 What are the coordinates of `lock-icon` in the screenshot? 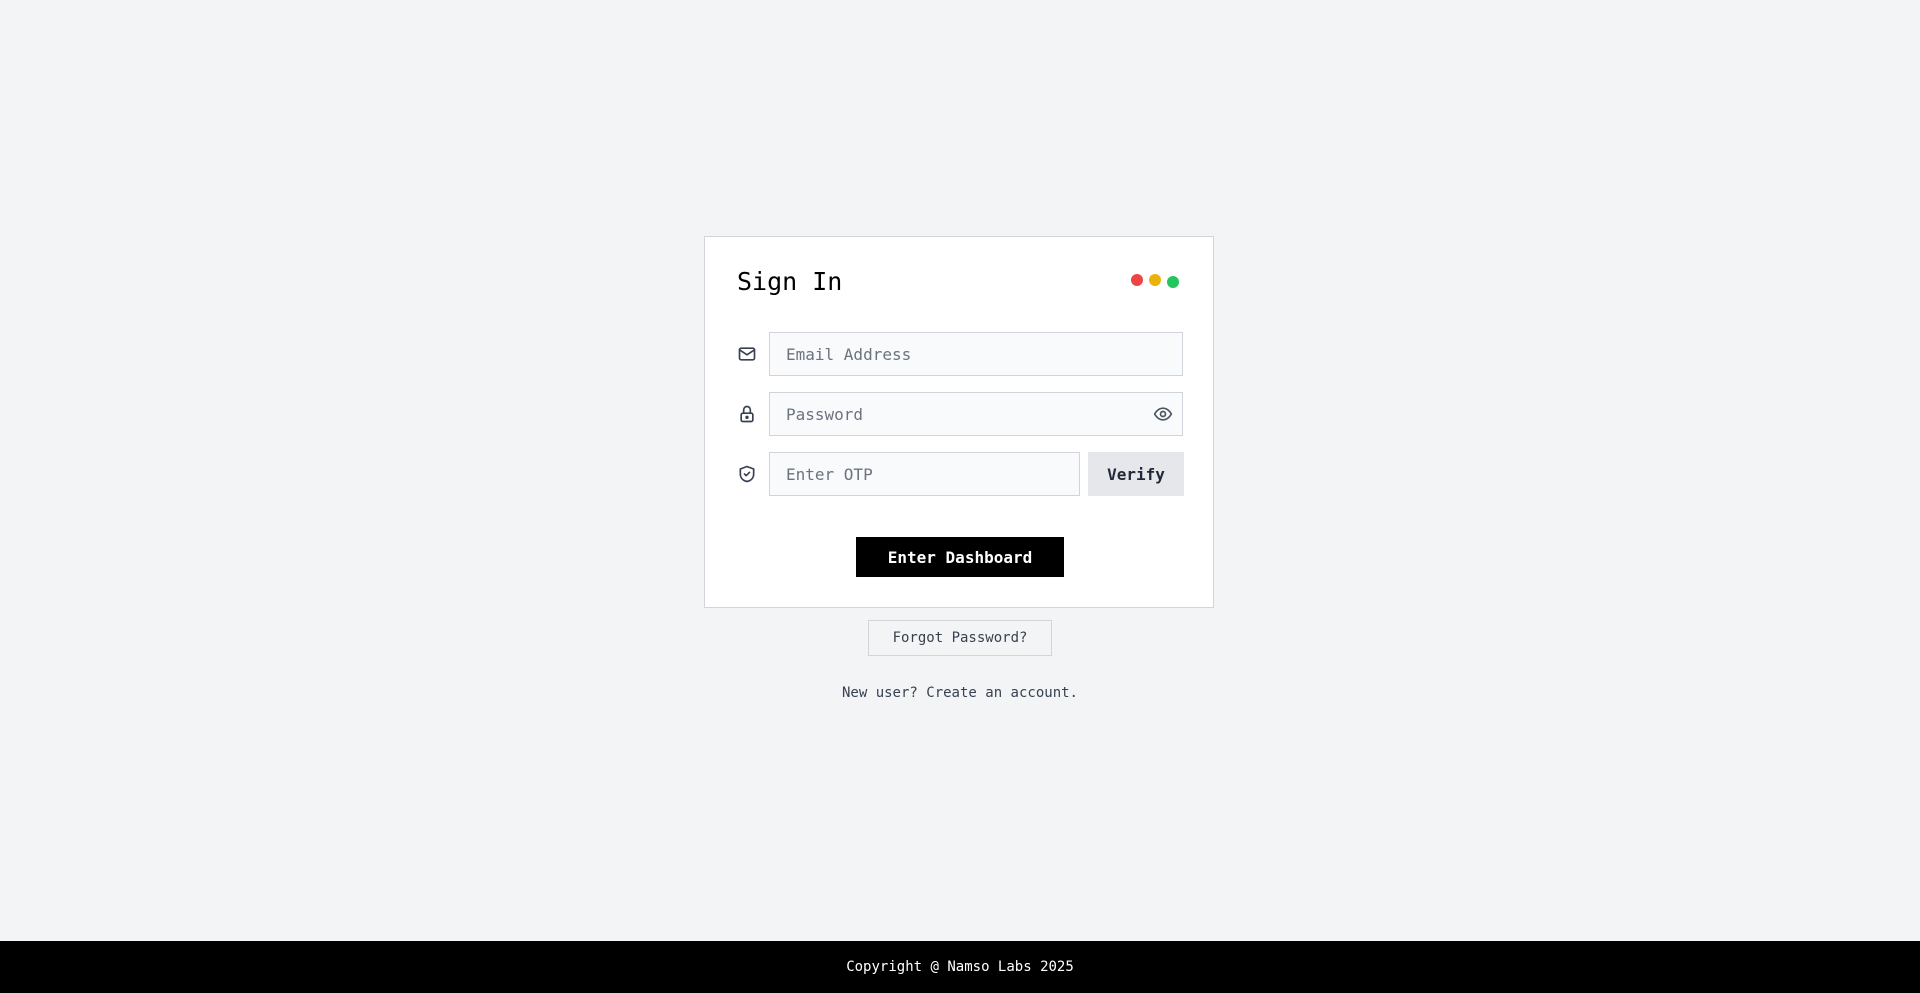 It's located at (747, 414).